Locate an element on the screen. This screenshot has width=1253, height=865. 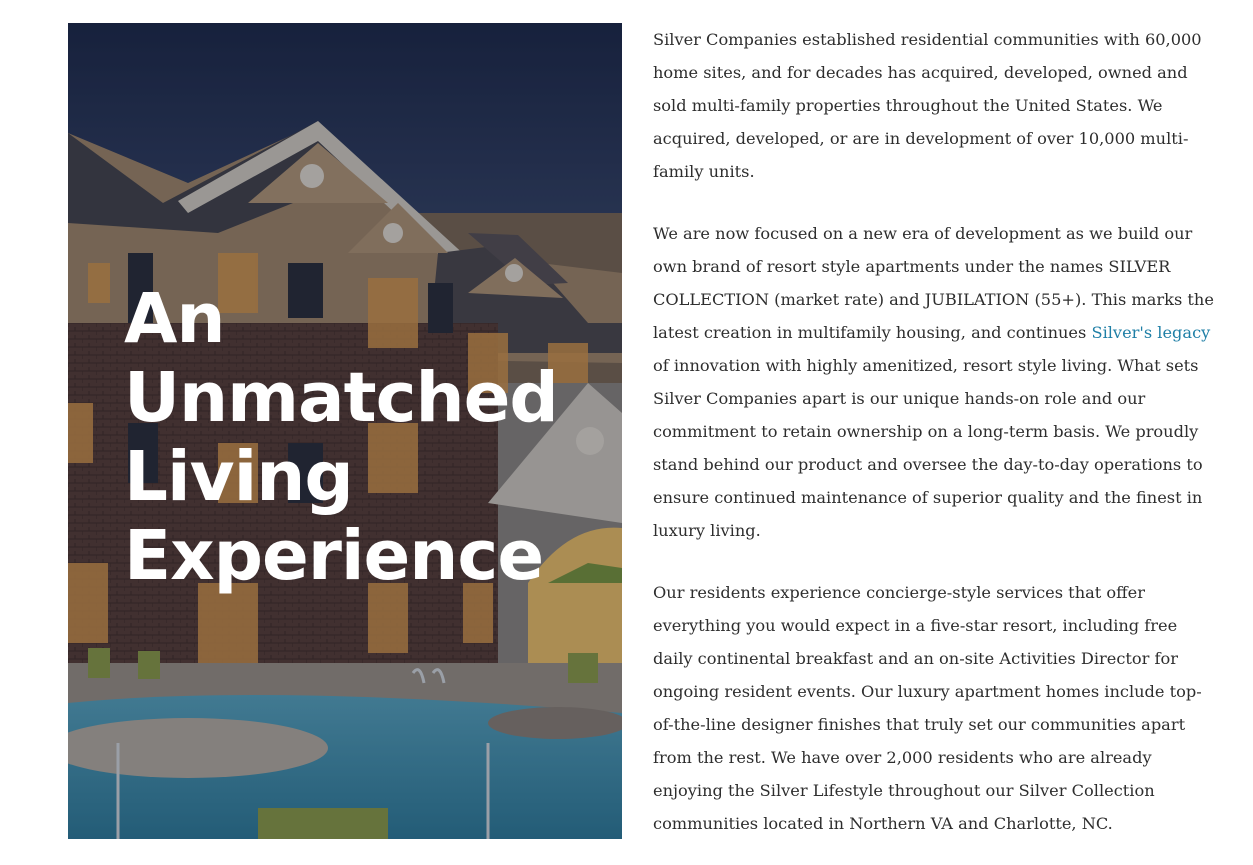
hero-heading-line: Experience is located at coordinates (334, 556).